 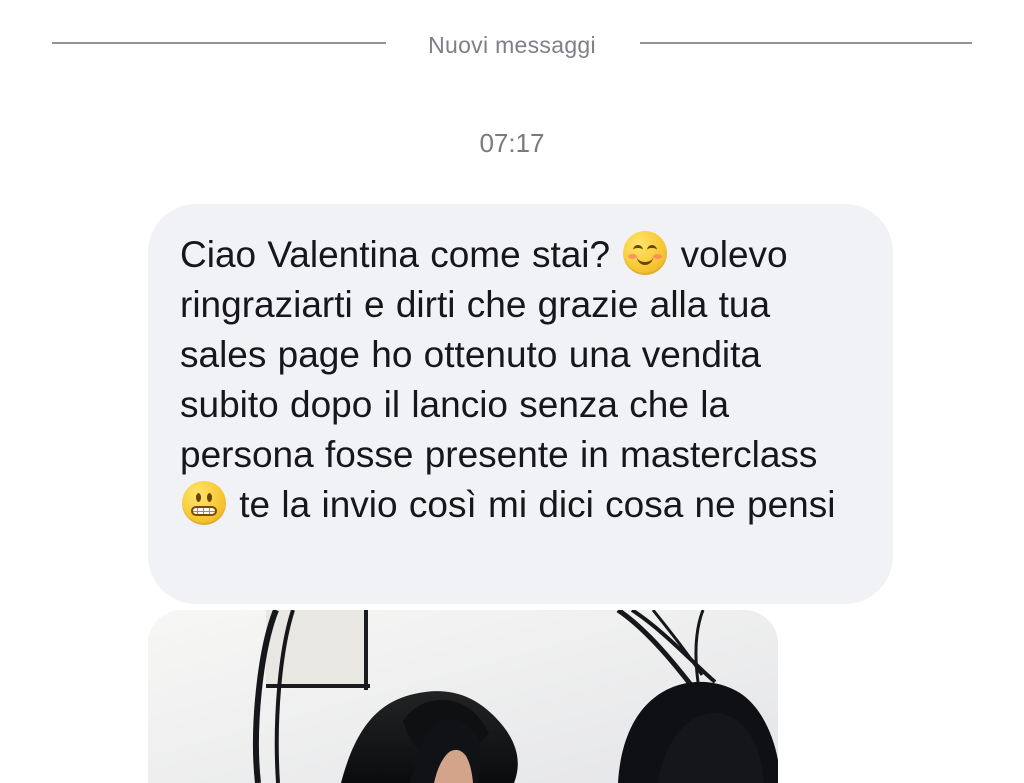 I want to click on smiling-blush-emoji-icon, so click(x=645, y=253).